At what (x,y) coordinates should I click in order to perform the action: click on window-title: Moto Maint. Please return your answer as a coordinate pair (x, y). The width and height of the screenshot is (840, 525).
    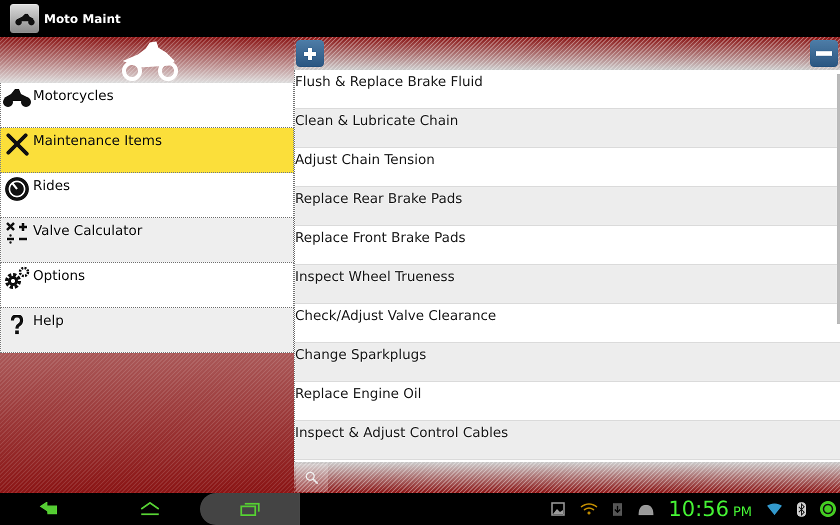
    Looking at the image, I should click on (82, 19).